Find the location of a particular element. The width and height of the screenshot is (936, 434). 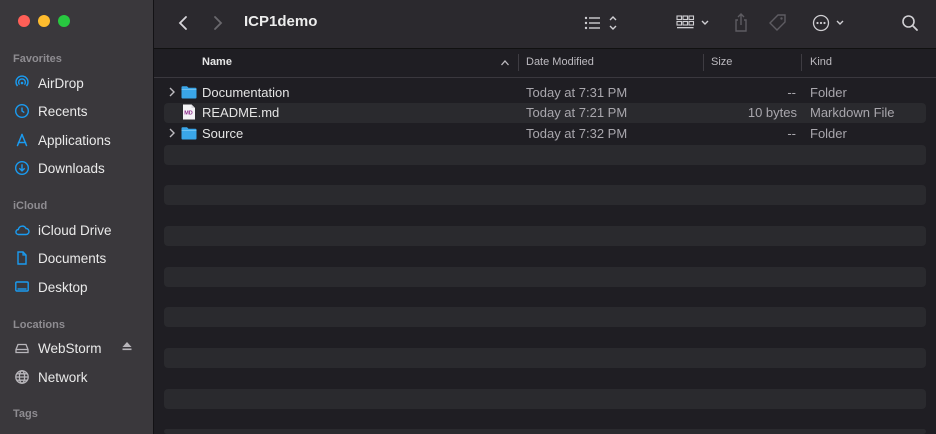

sidebar-item-network: Network is located at coordinates (78, 377).